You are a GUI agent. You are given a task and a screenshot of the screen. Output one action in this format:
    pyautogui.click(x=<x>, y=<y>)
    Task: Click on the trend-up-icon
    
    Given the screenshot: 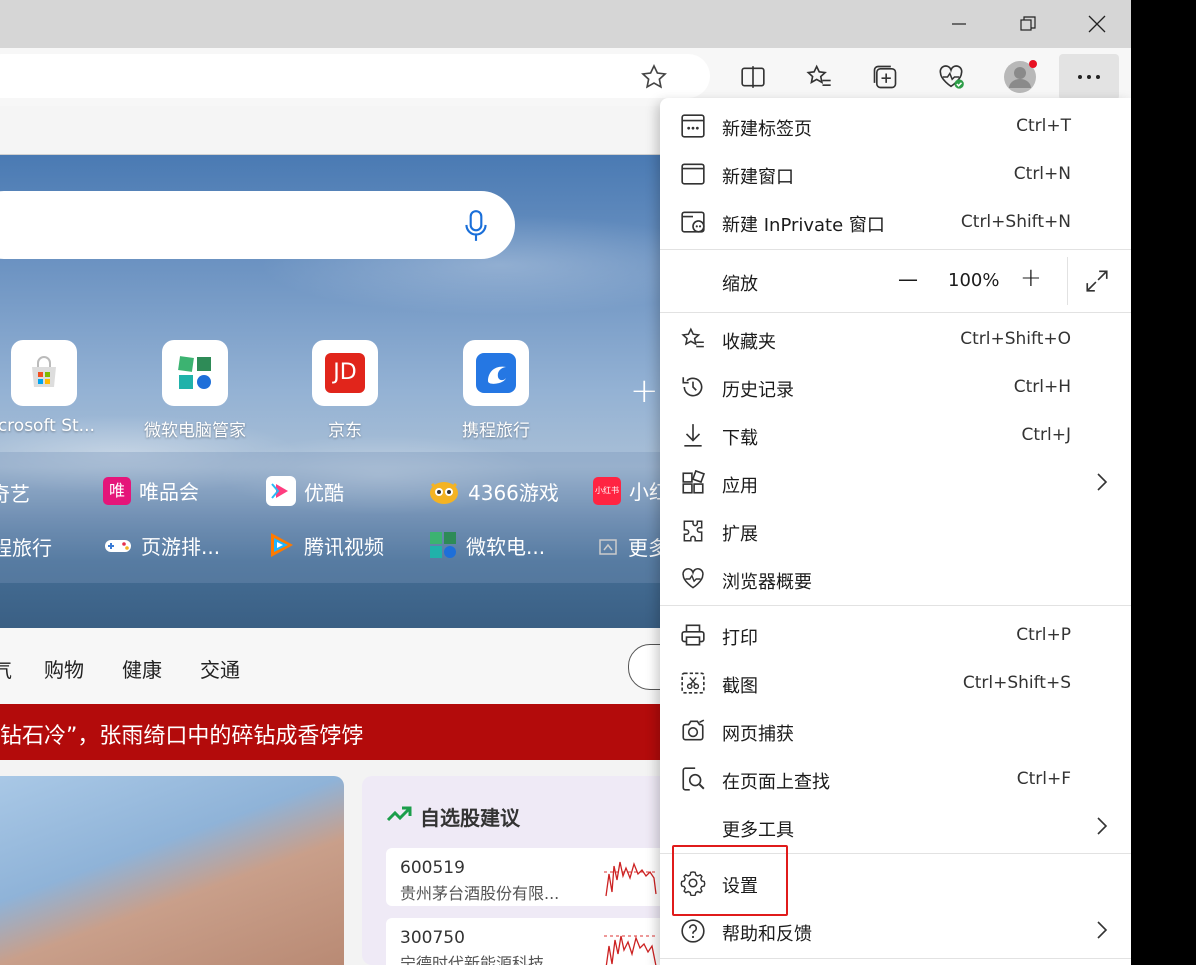 What is the action you would take?
    pyautogui.click(x=399, y=814)
    